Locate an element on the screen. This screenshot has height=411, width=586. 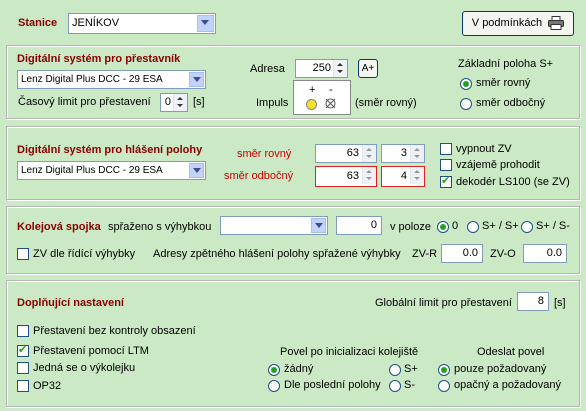
global-limit-unit: [s] is located at coordinates (560, 303).